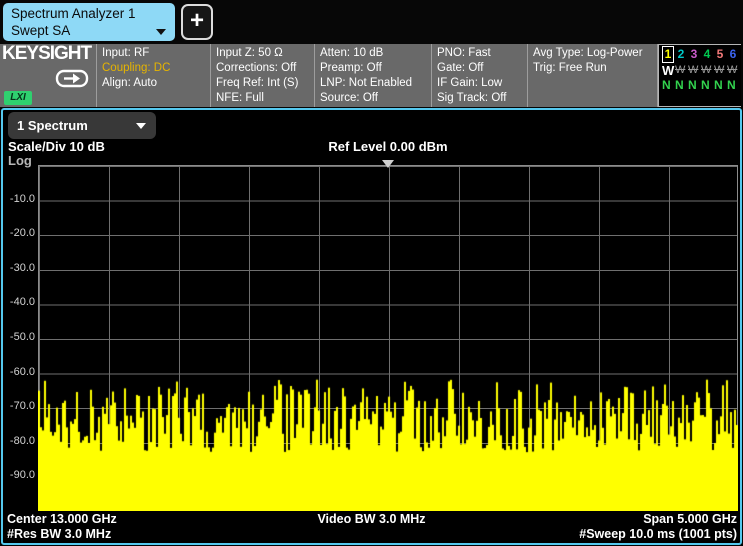 This screenshot has height=546, width=743. What do you see at coordinates (731, 85) in the screenshot?
I see `trace-6-detector: N` at bounding box center [731, 85].